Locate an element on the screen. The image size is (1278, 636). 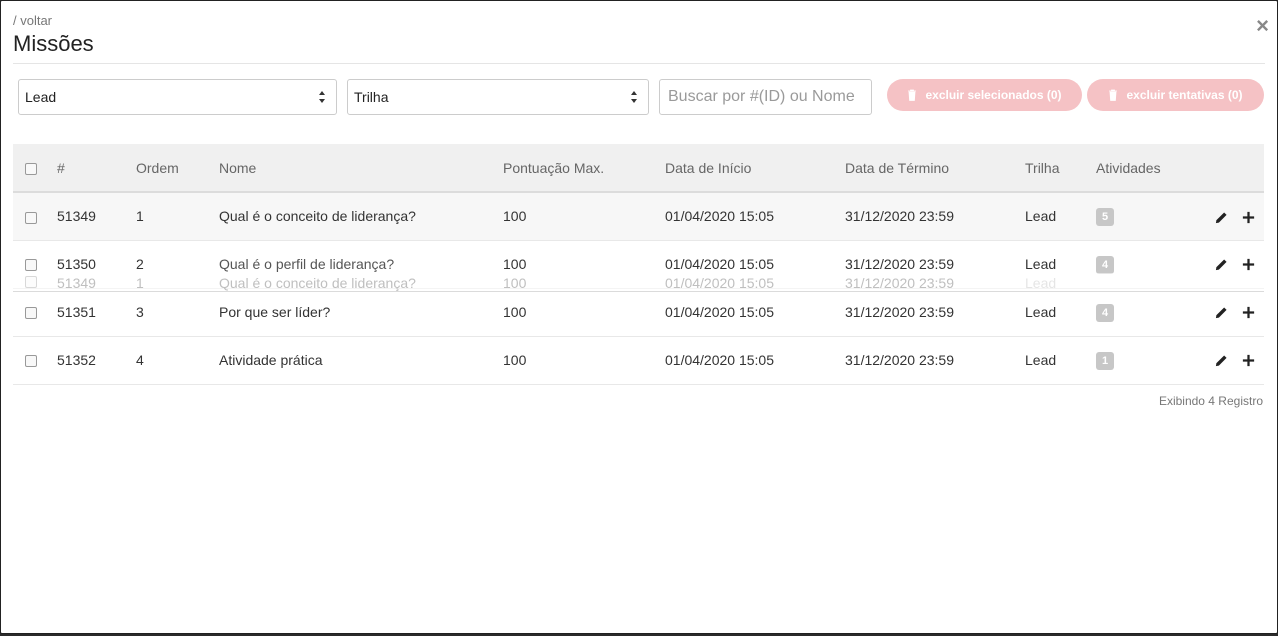
column-header-actions is located at coordinates (1230, 168).